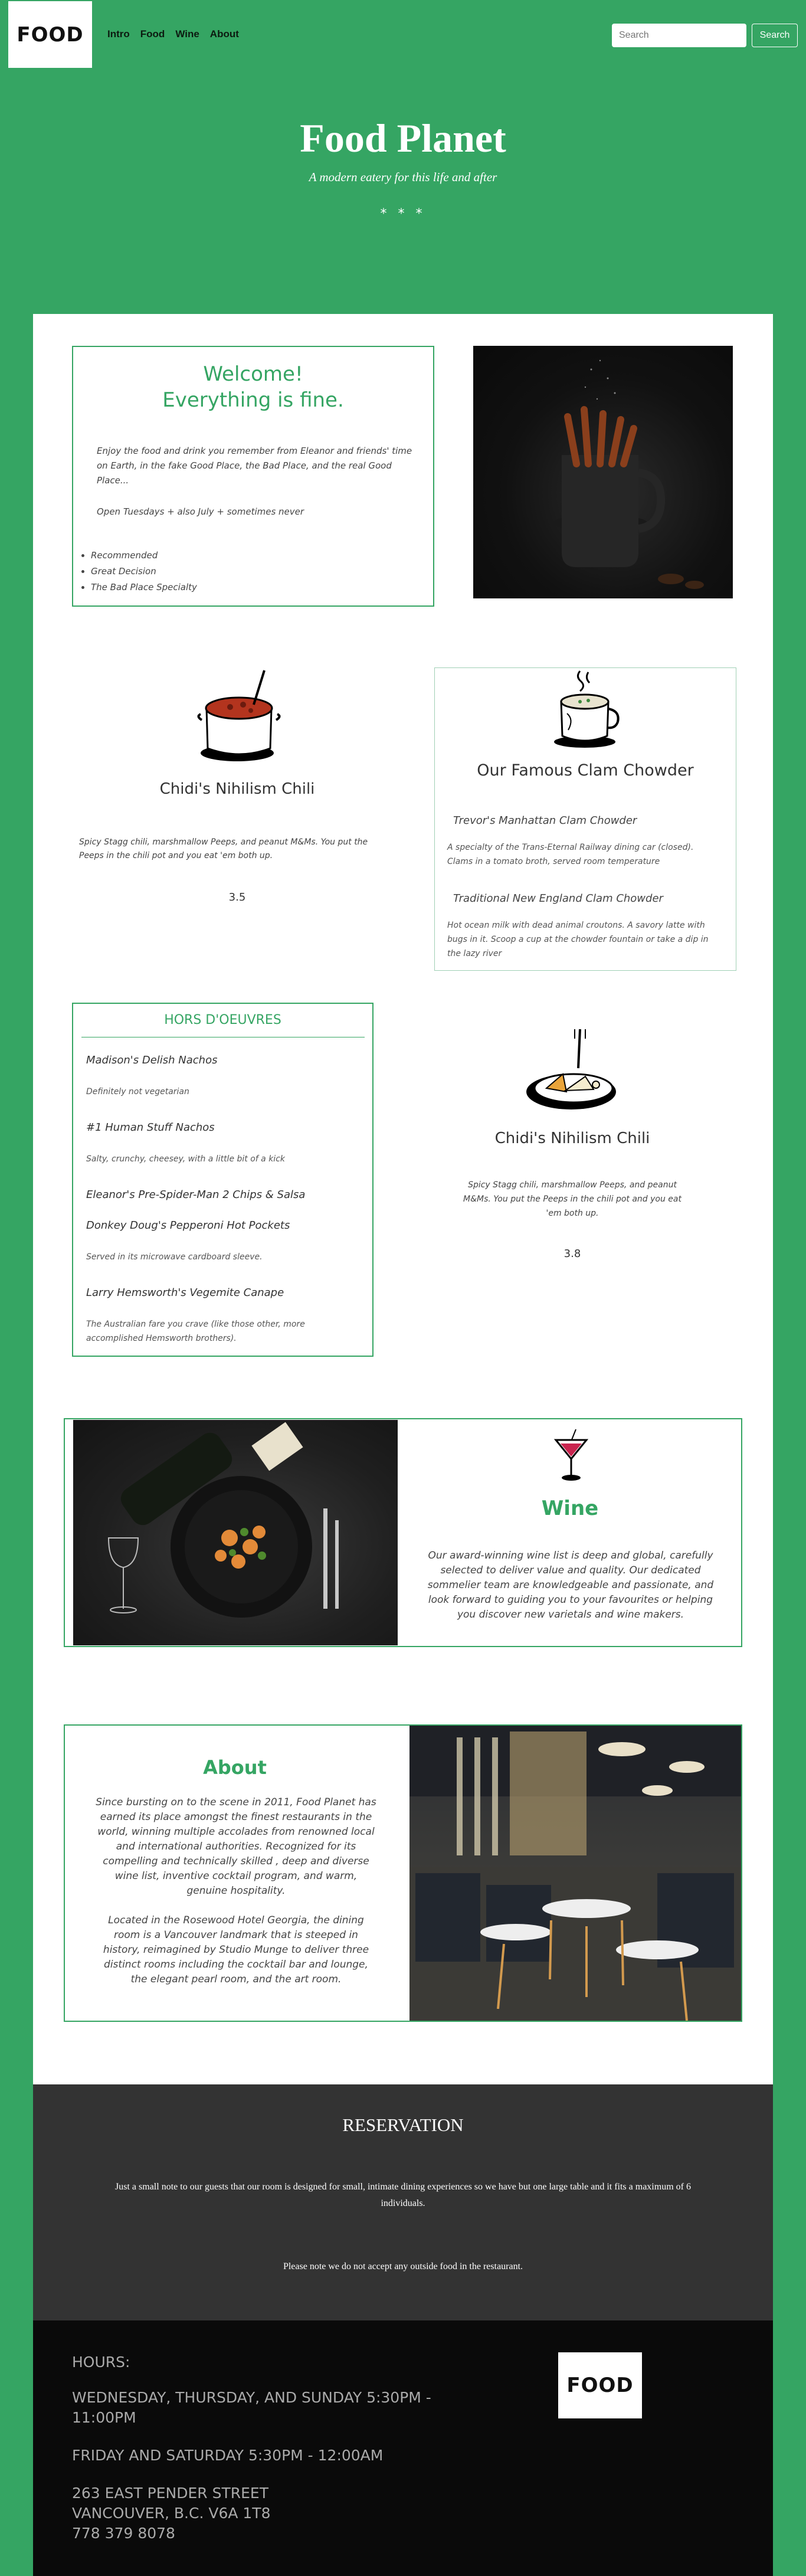  I want to click on search-button: Search, so click(775, 36).